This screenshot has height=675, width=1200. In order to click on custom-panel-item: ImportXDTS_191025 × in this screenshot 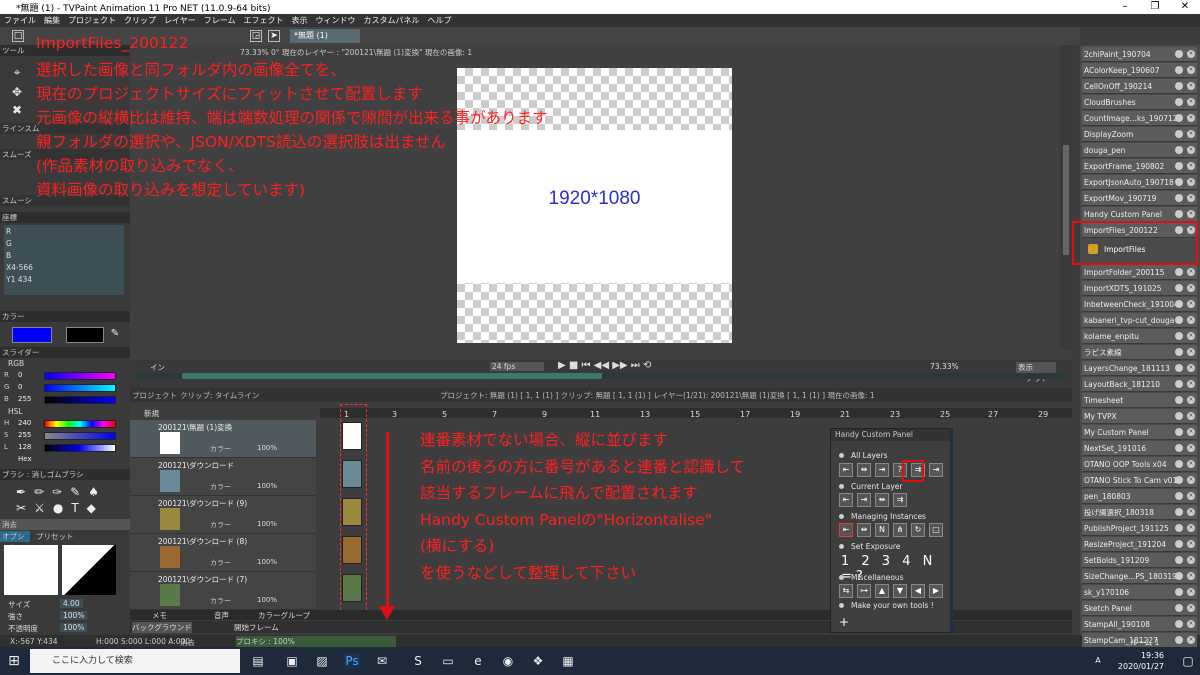, I will do `click(1139, 288)`.